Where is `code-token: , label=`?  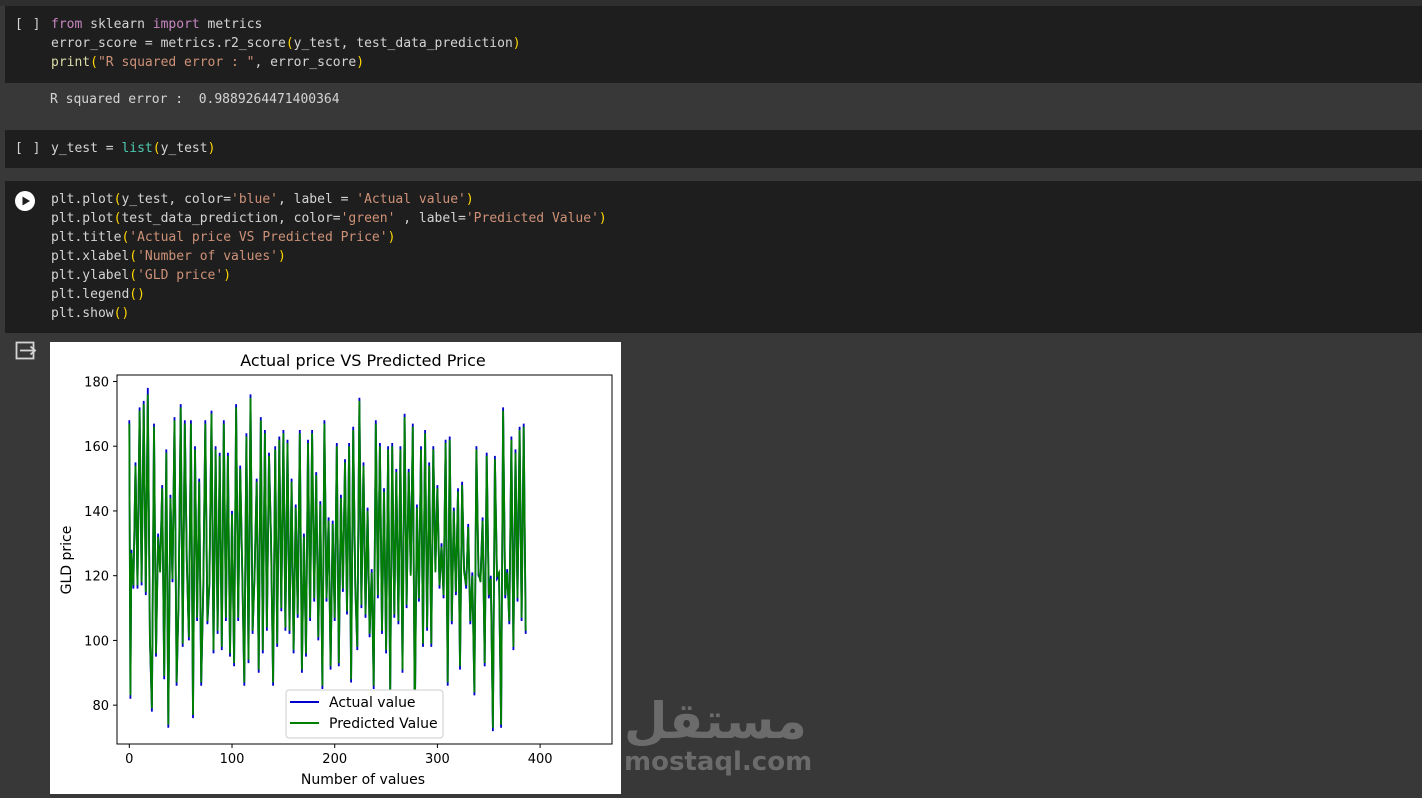
code-token: , label= is located at coordinates (430, 218).